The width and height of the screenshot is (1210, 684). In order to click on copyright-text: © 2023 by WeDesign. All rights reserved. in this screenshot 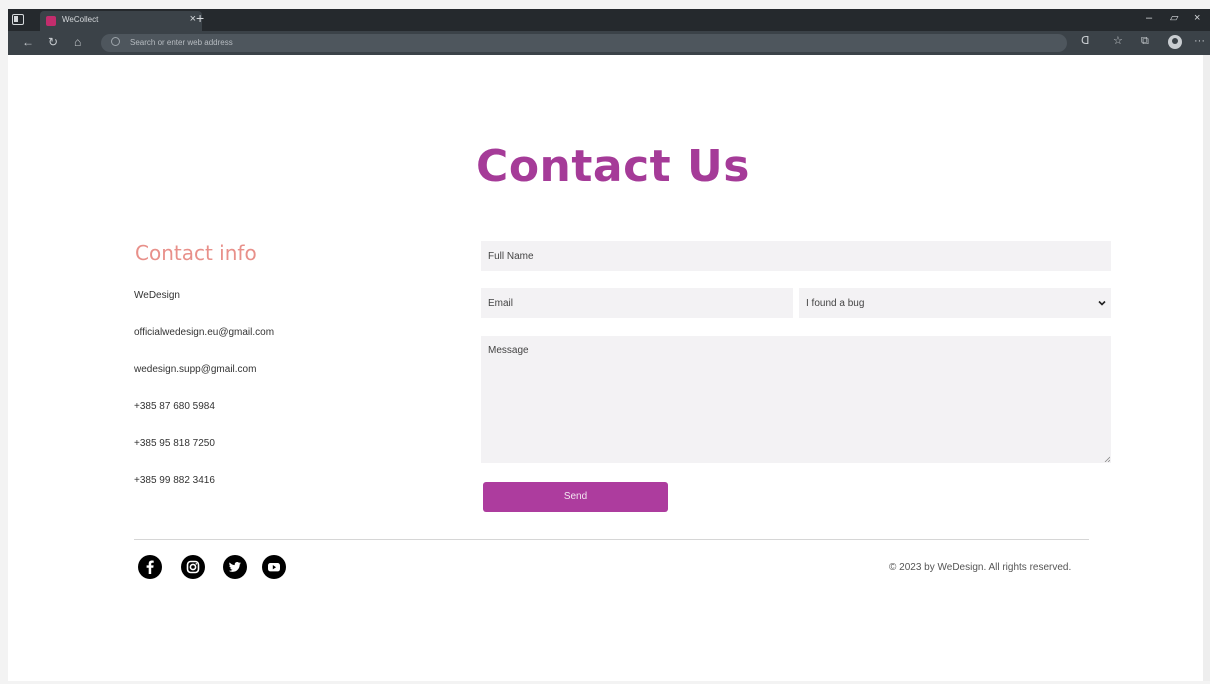, I will do `click(980, 567)`.